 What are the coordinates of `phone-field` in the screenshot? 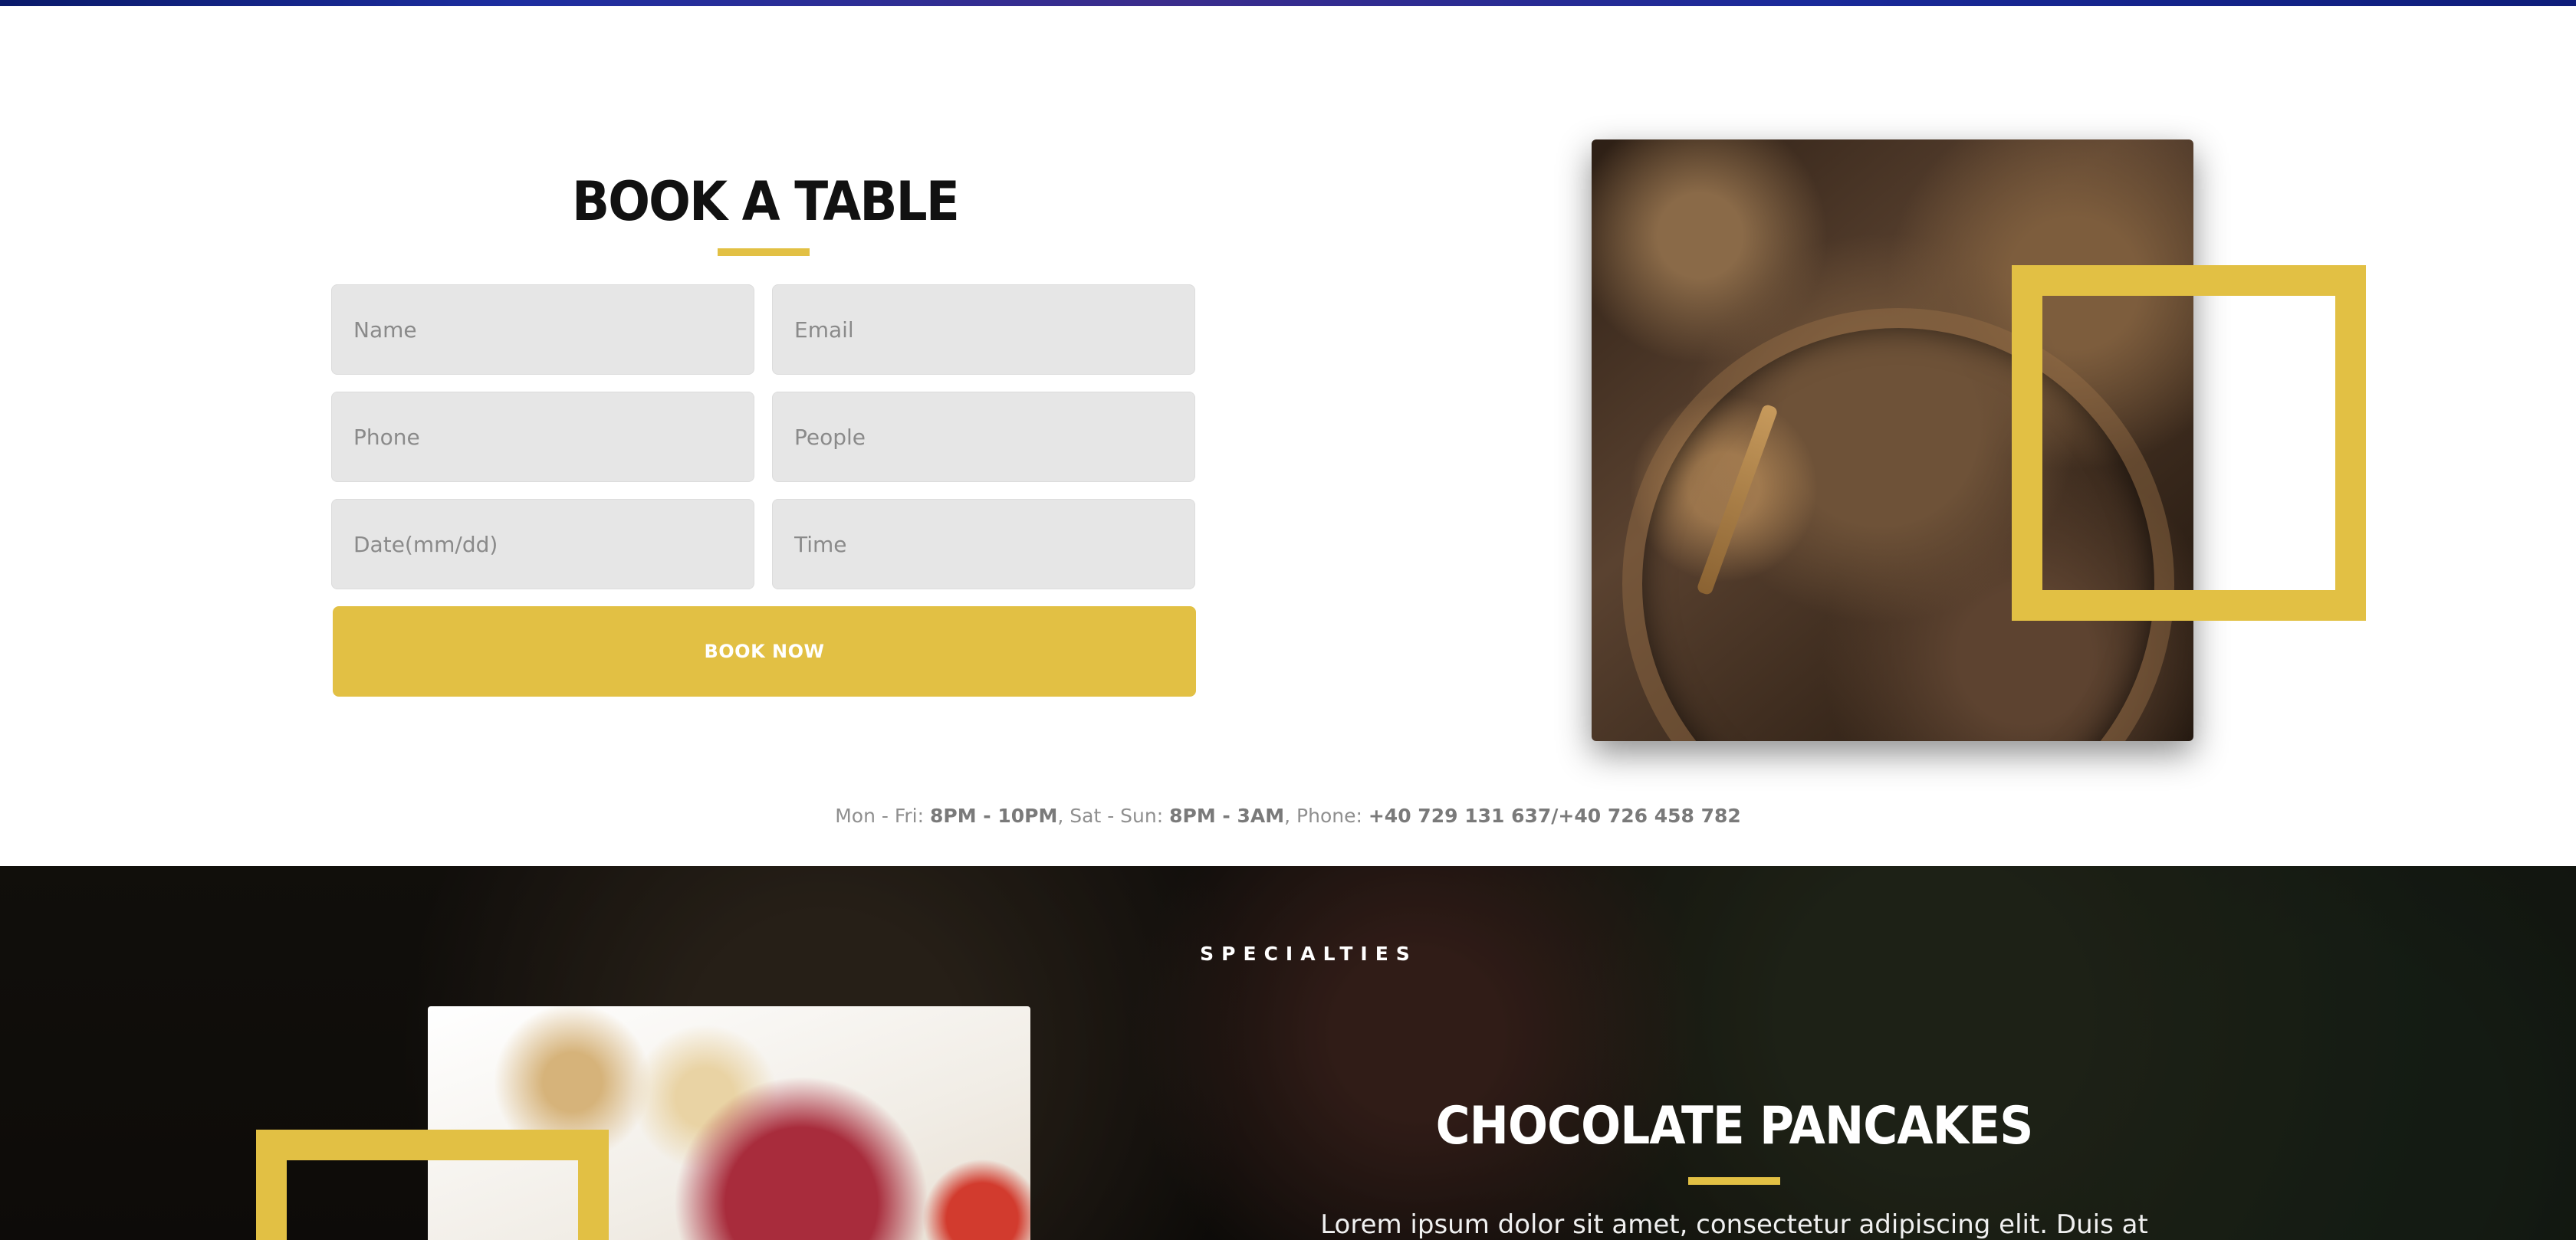 It's located at (542, 437).